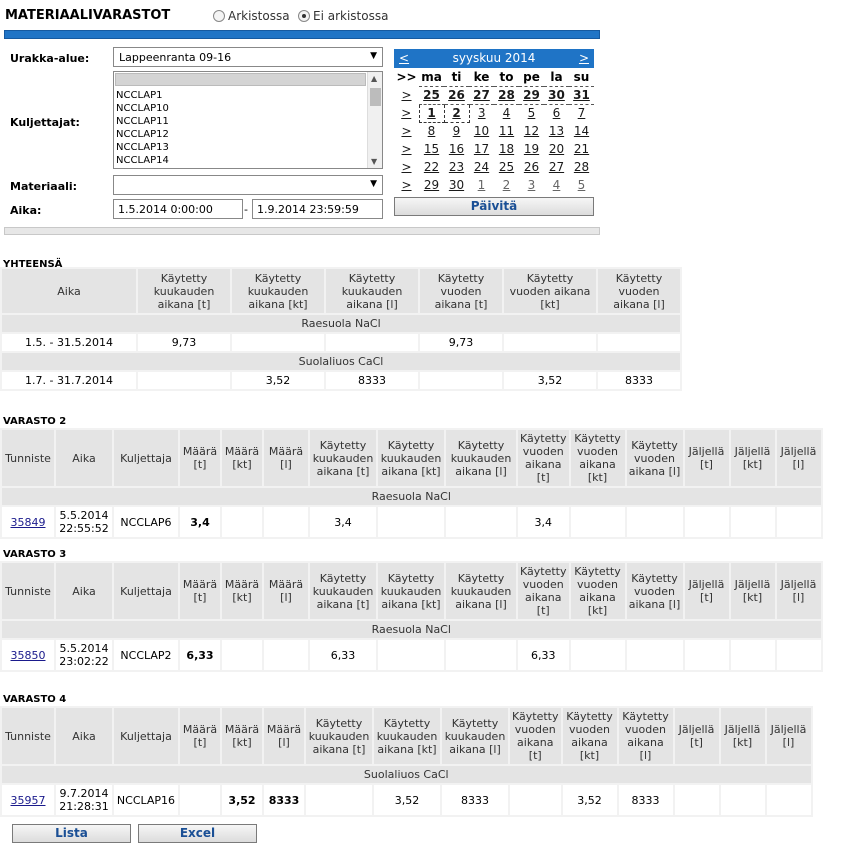  I want to click on material-select: ▼, so click(248, 185).